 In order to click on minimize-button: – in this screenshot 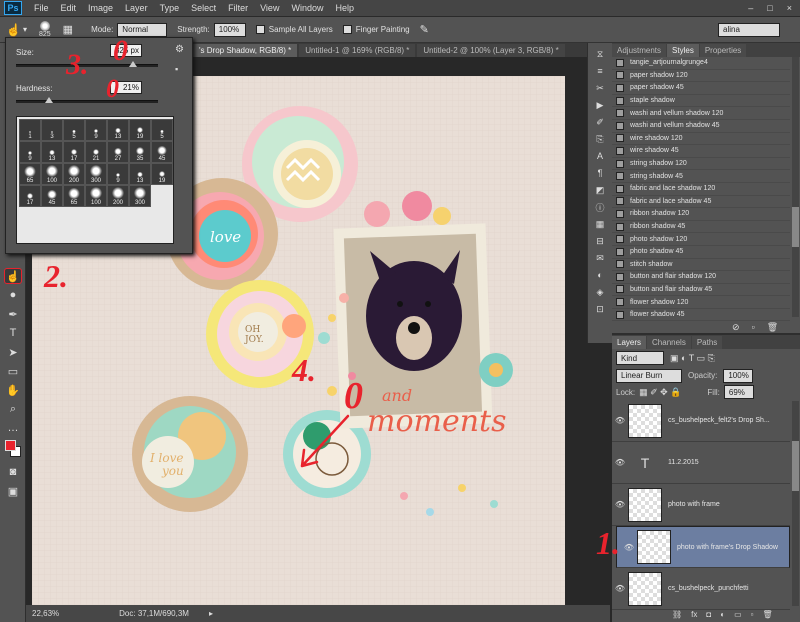, I will do `click(750, 8)`.